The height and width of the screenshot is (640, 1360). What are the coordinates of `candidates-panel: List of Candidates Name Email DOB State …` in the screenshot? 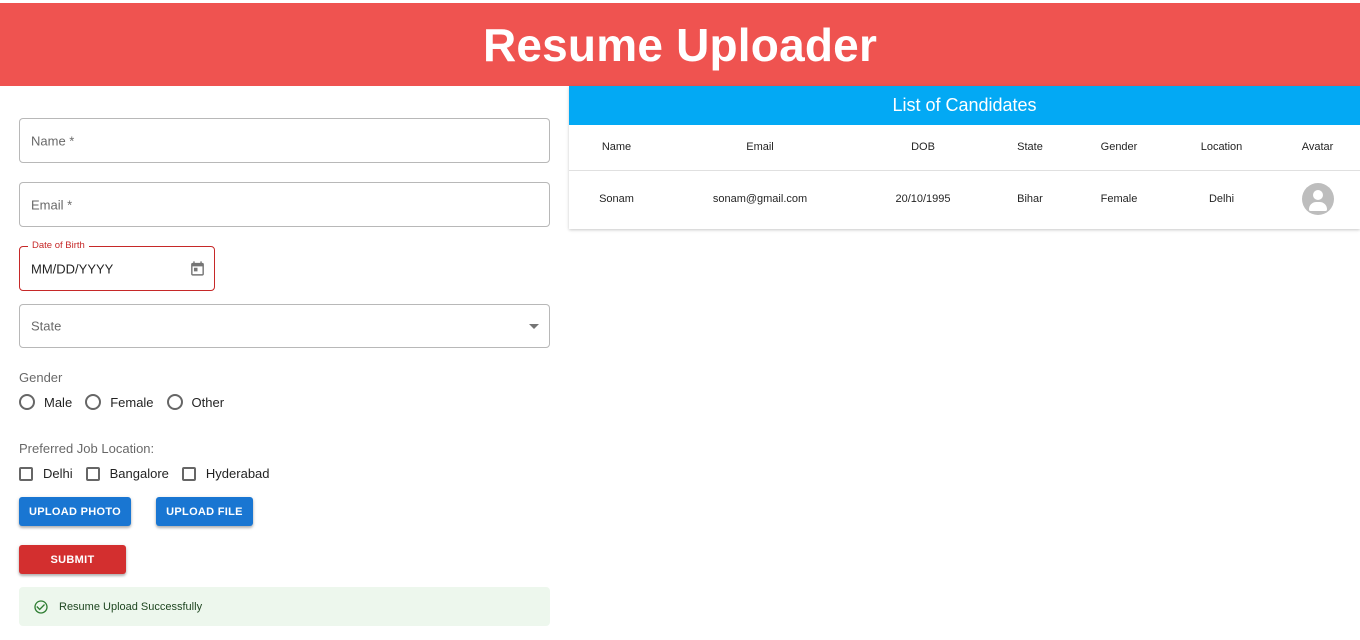 It's located at (964, 157).